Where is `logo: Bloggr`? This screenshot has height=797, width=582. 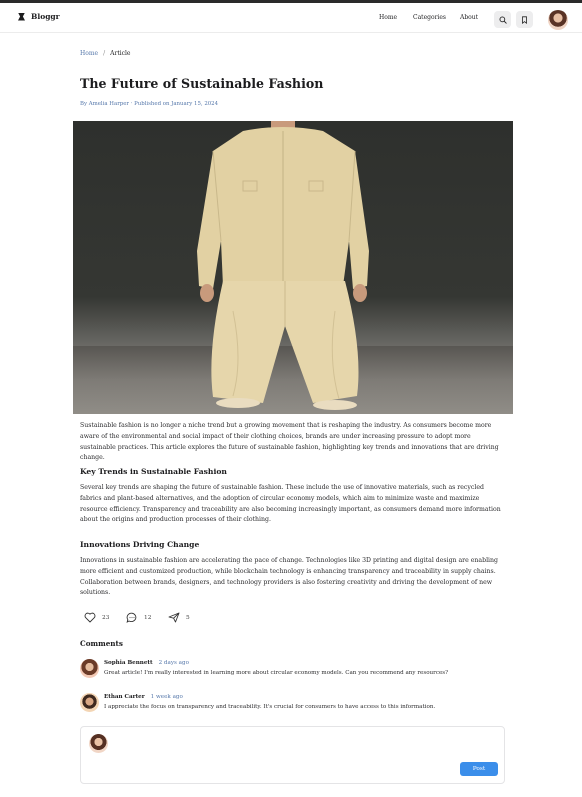
logo: Bloggr is located at coordinates (39, 16).